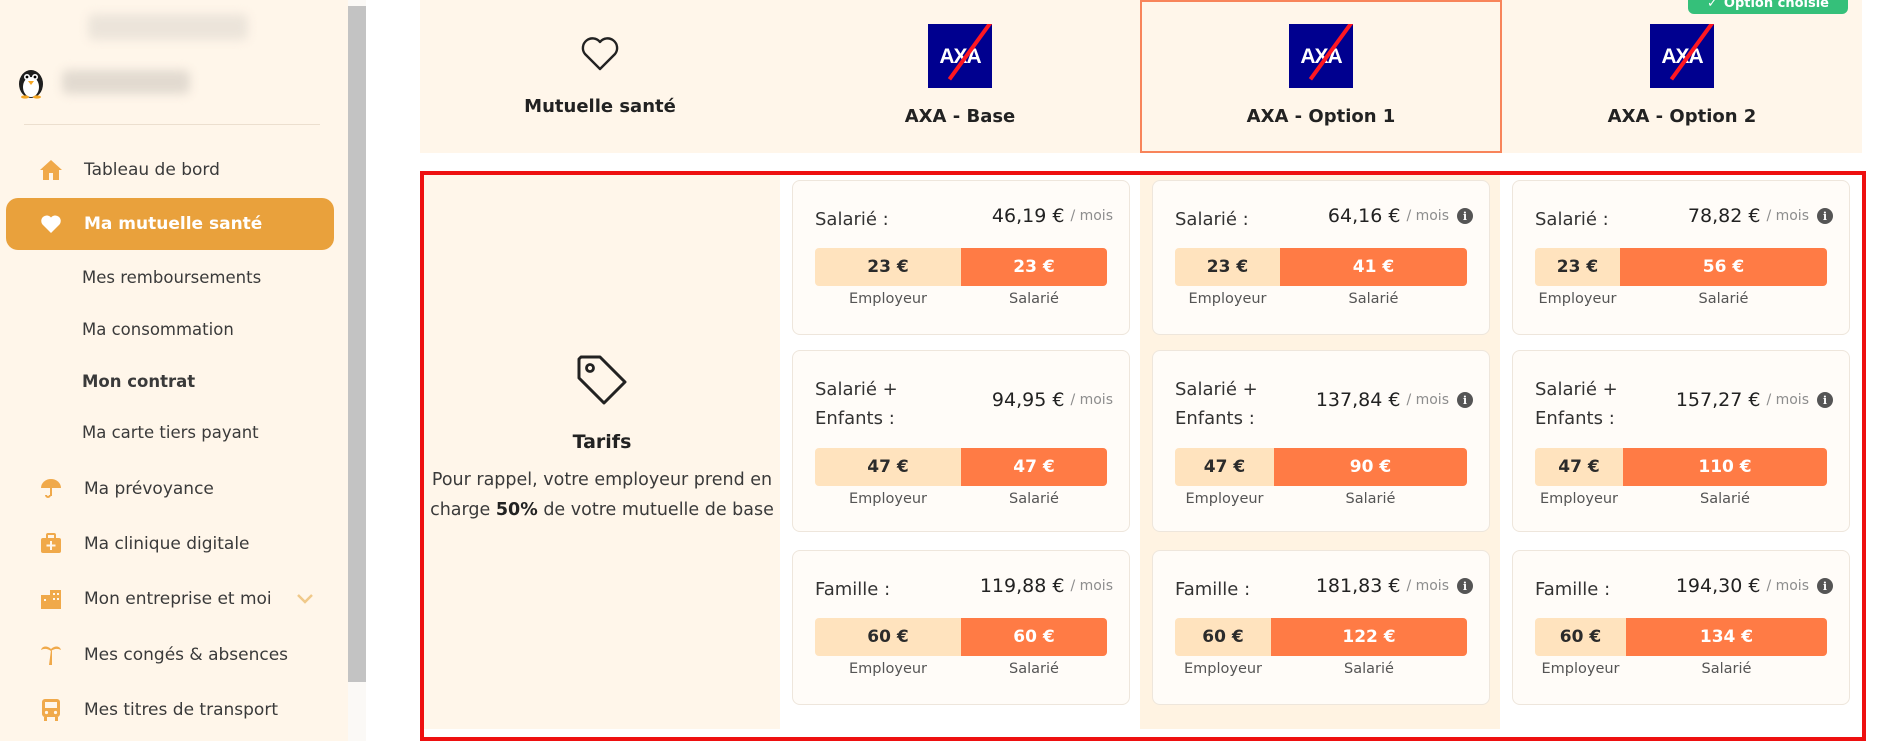  What do you see at coordinates (960, 116) in the screenshot?
I see `plan-name: AXA - Base` at bounding box center [960, 116].